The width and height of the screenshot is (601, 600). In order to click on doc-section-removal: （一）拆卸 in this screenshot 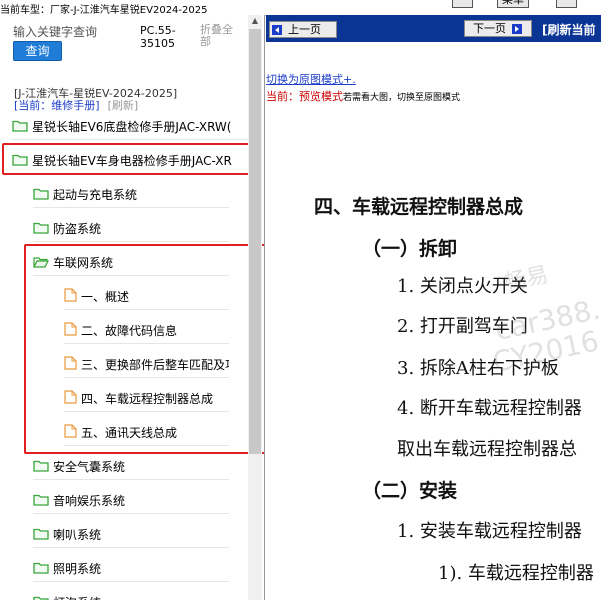, I will do `click(410, 249)`.